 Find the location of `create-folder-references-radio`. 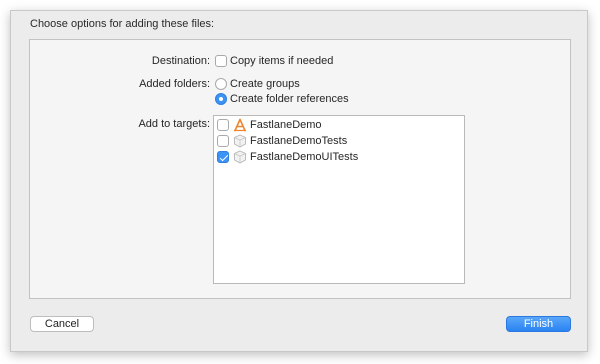

create-folder-references-radio is located at coordinates (221, 99).